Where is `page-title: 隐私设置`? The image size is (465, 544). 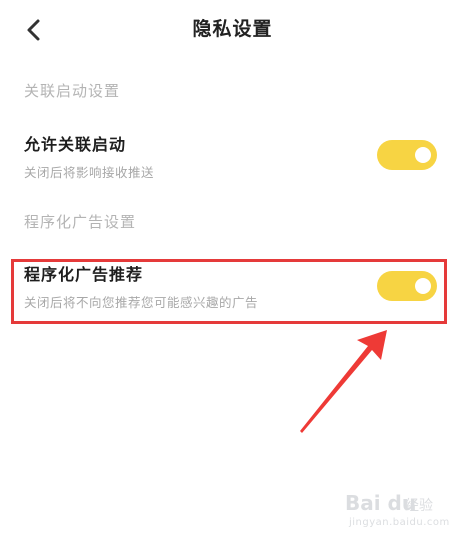
page-title: 隐私设置 is located at coordinates (232, 29).